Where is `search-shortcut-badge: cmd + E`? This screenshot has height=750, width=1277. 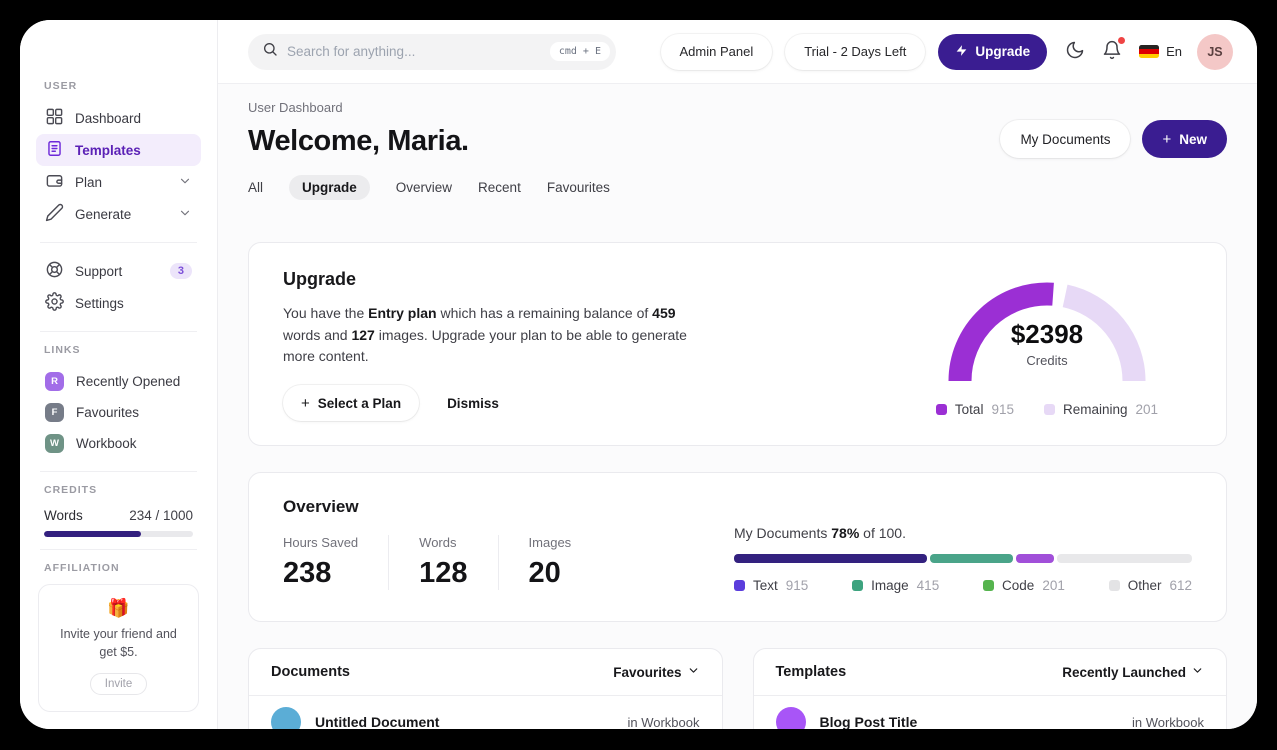 search-shortcut-badge: cmd + E is located at coordinates (579, 51).